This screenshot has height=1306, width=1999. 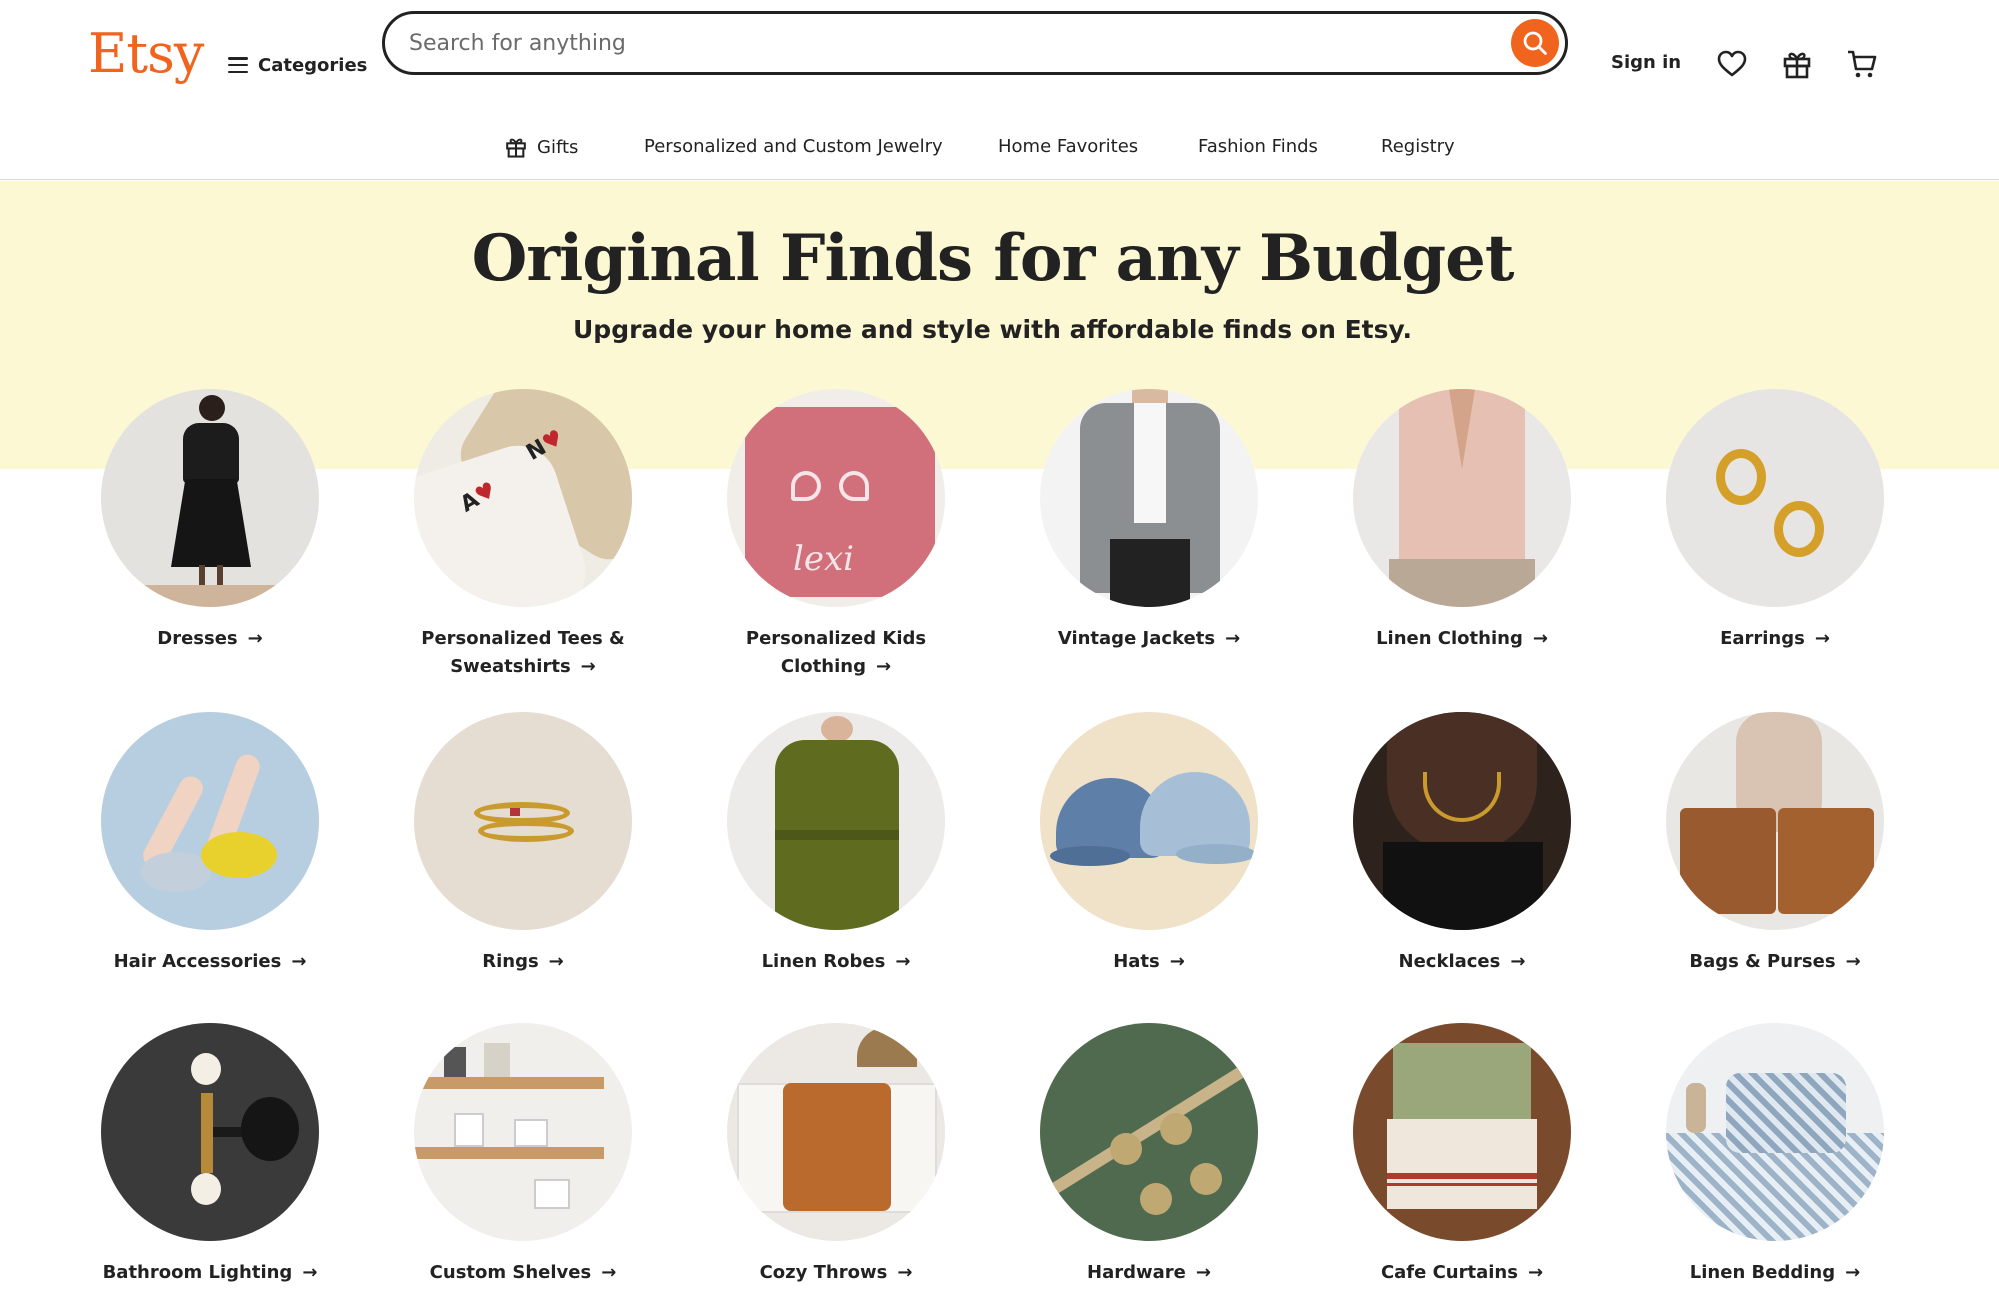 I want to click on hero-title: Original Finds for any Budget, so click(x=993, y=258).